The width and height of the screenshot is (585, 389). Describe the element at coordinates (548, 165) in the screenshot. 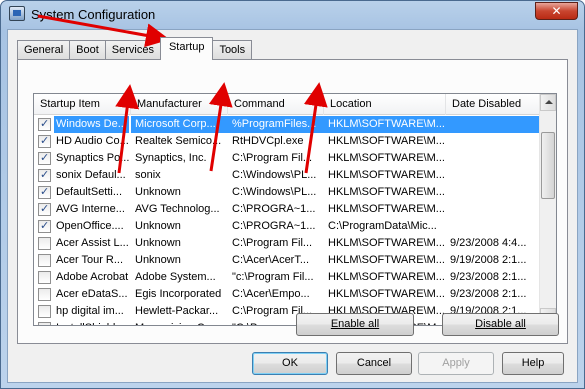

I see `scrollbar-thumb` at that location.